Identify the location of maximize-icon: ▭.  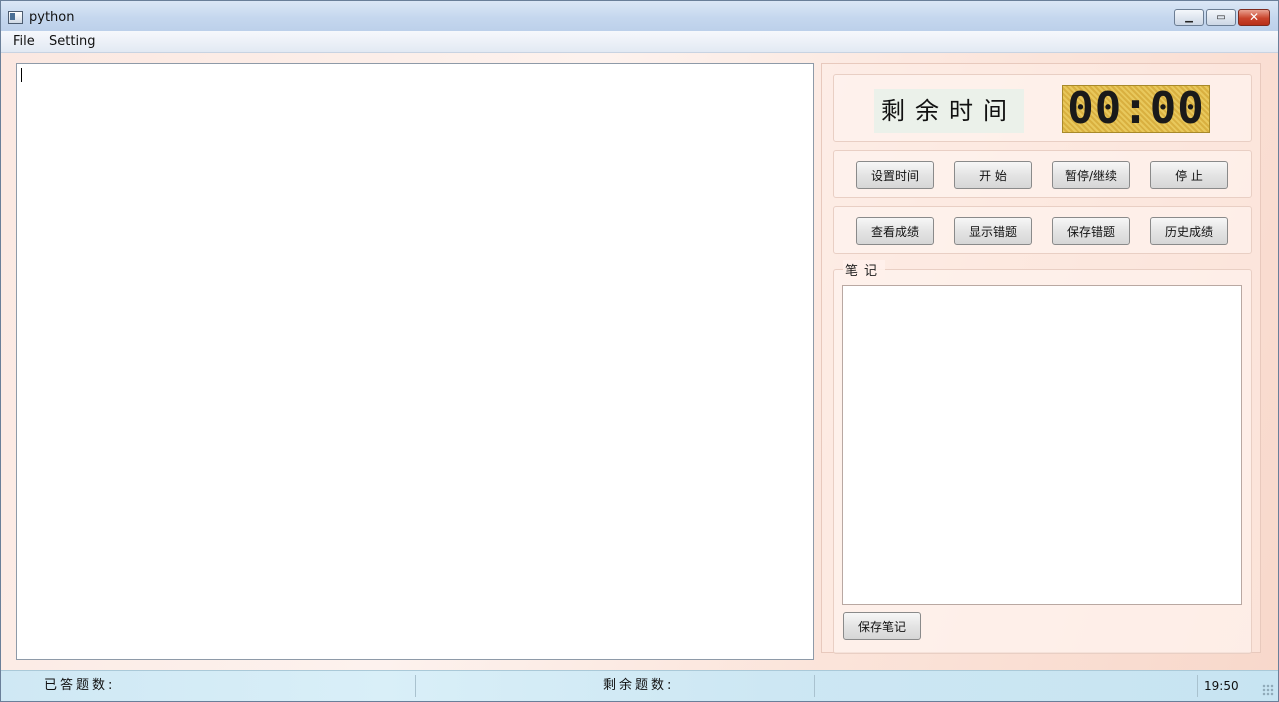
(1221, 17).